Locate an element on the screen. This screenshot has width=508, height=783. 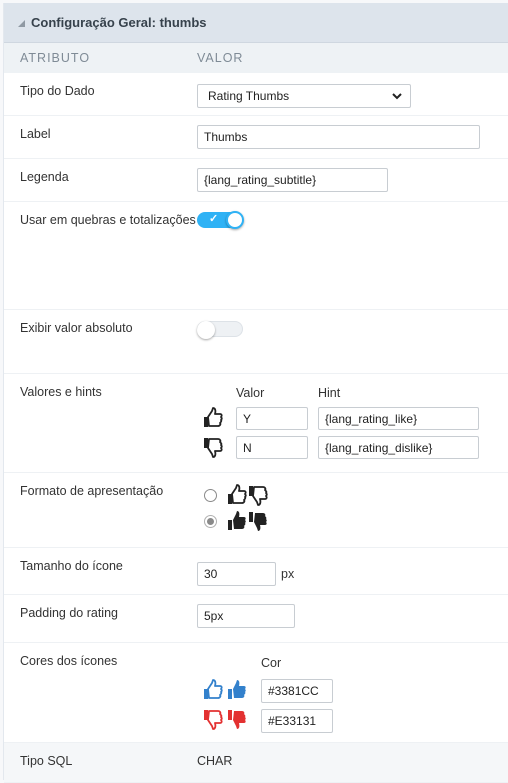
thumbs-down-outline-red-icon is located at coordinates (213, 720).